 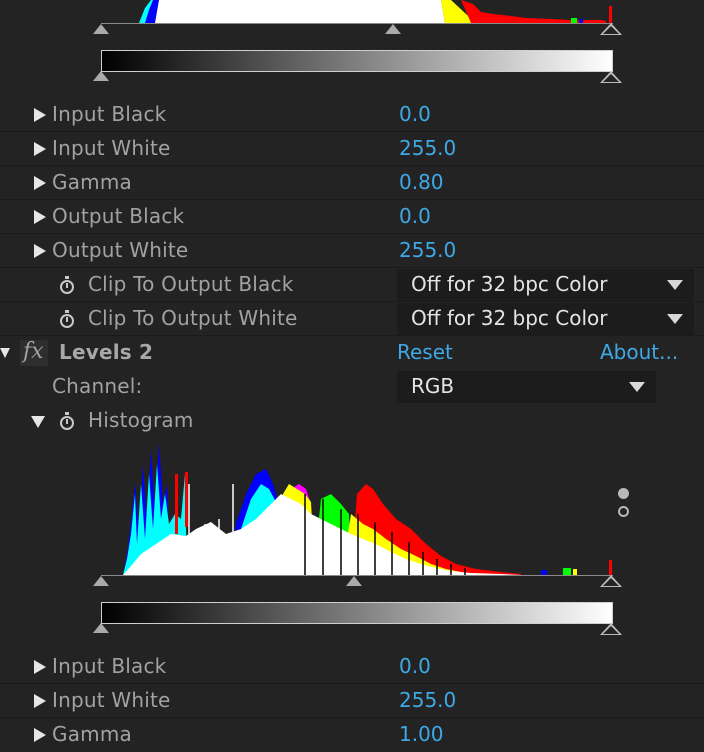 What do you see at coordinates (352, 149) in the screenshot?
I see `param-row-input-white: Input White 255.0` at bounding box center [352, 149].